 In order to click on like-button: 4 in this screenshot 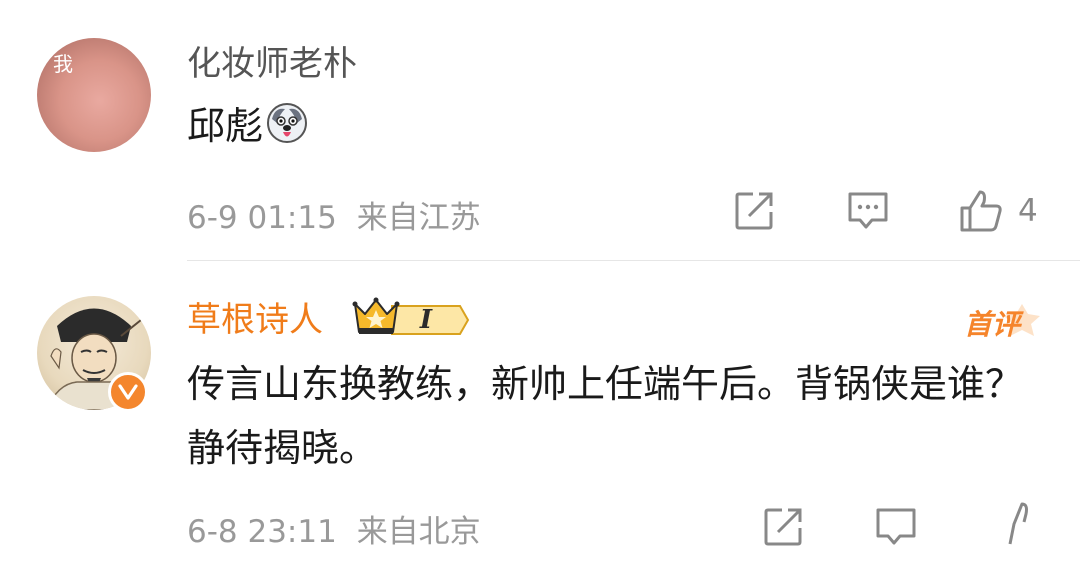, I will do `click(998, 211)`.